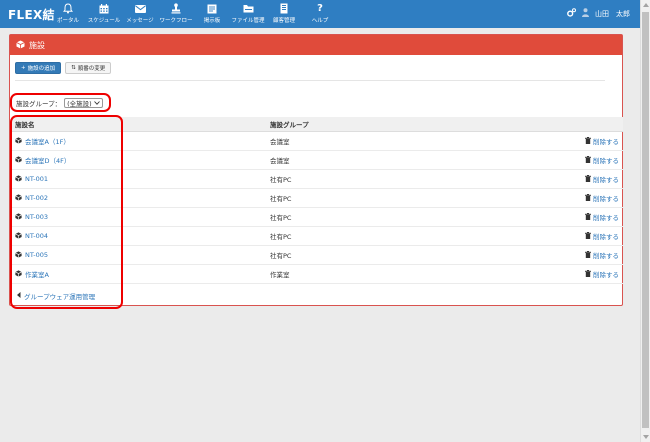 The height and width of the screenshot is (442, 650). I want to click on user-area: 山田 太郎, so click(598, 13).